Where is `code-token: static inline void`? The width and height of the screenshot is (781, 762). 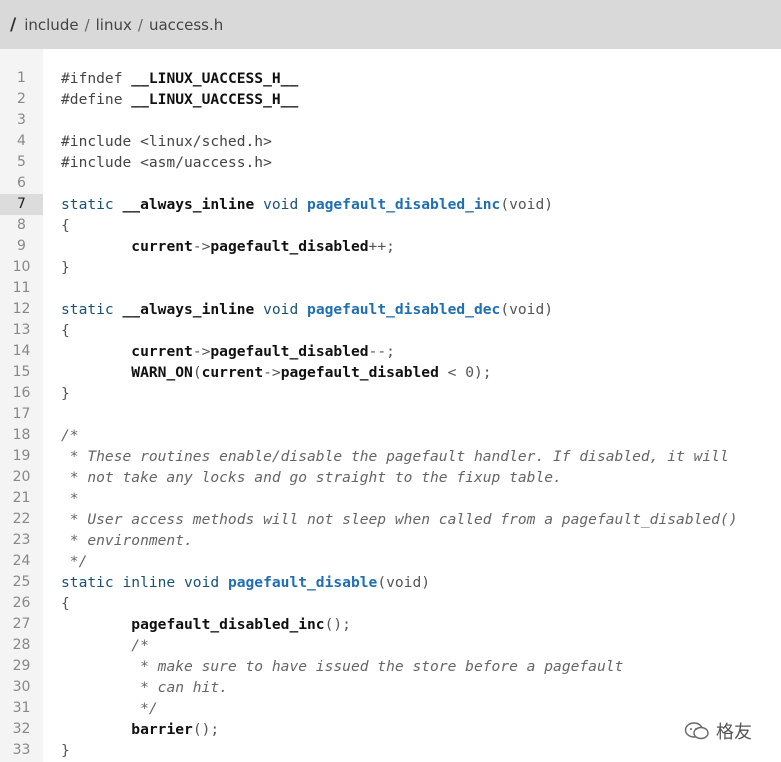 code-token: static inline void is located at coordinates (144, 582).